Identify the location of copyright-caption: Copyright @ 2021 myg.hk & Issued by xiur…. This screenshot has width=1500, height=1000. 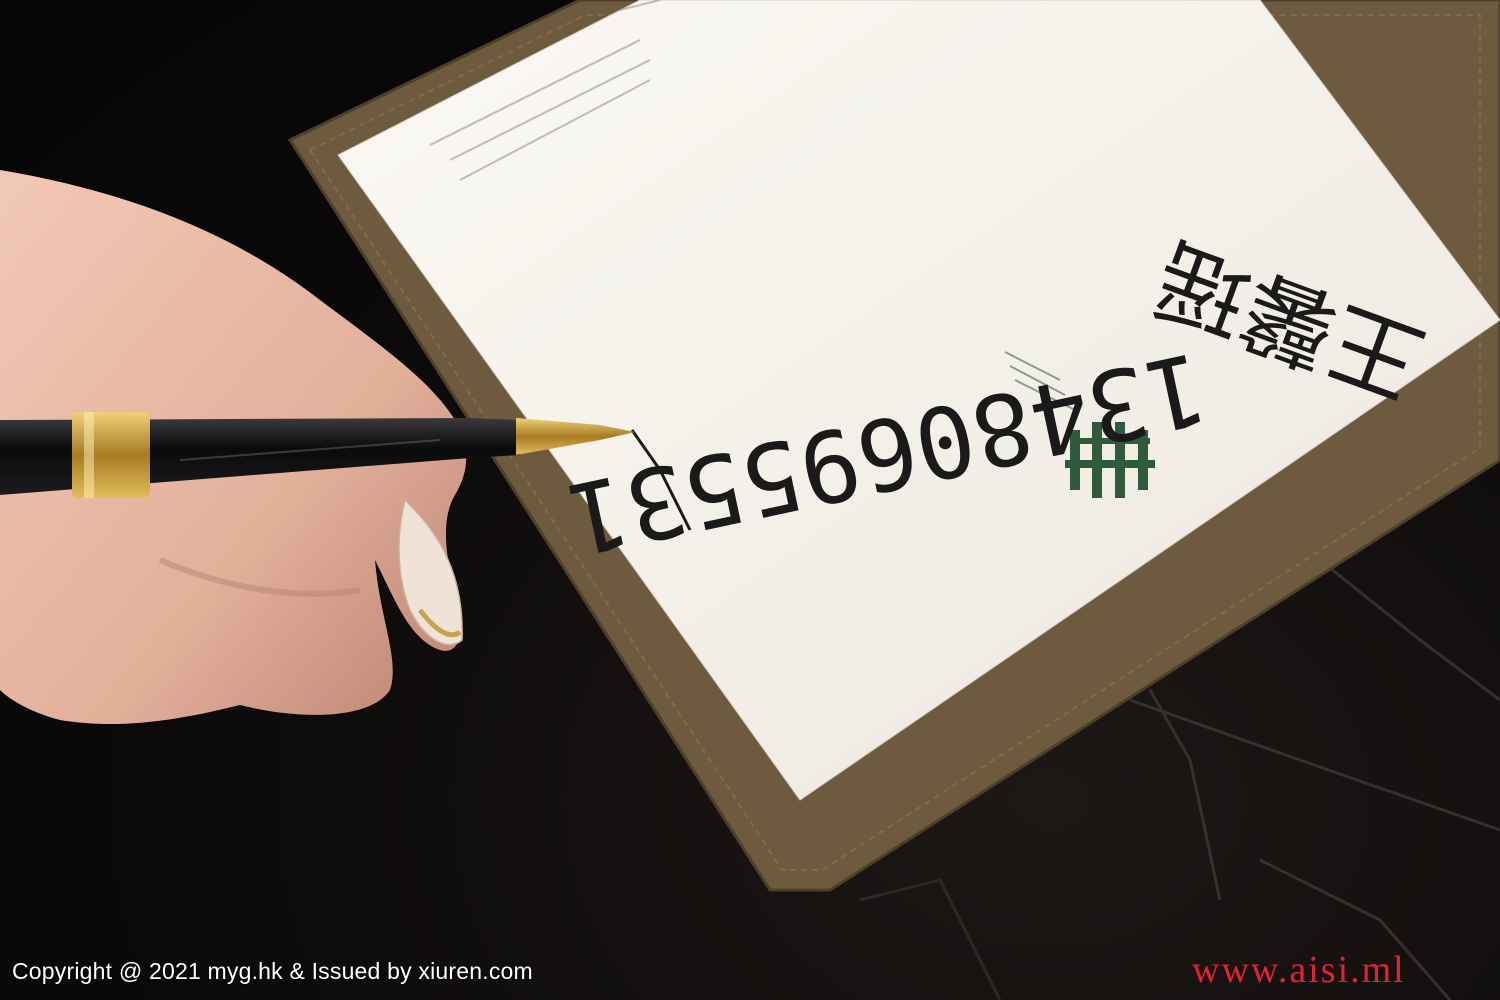
(272, 971).